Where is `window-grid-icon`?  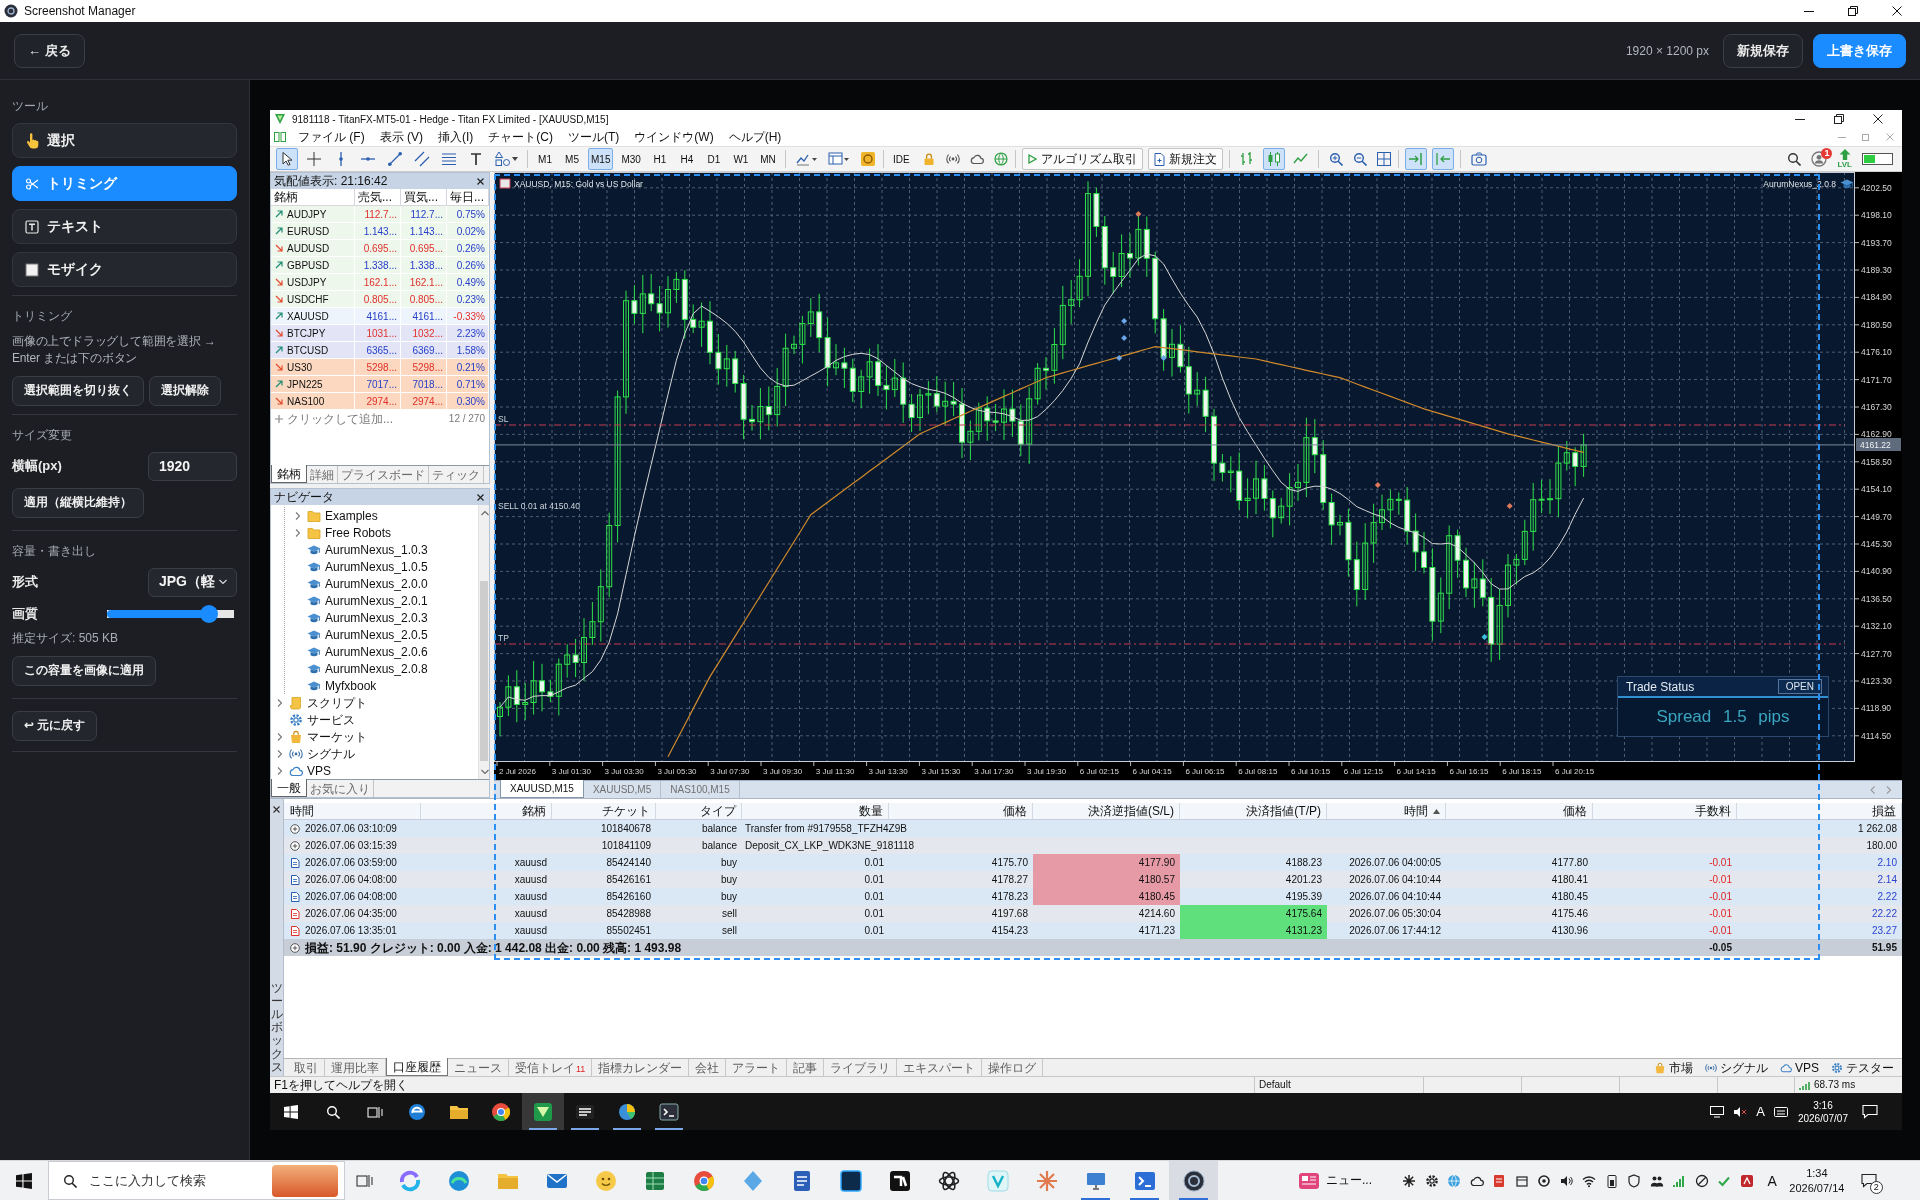
window-grid-icon is located at coordinates (838, 159).